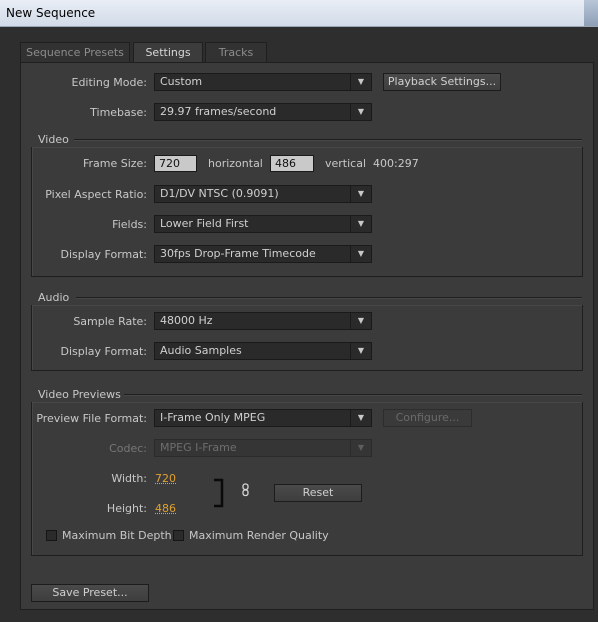  What do you see at coordinates (118, 112) in the screenshot?
I see `timebase-label: Timebase:` at bounding box center [118, 112].